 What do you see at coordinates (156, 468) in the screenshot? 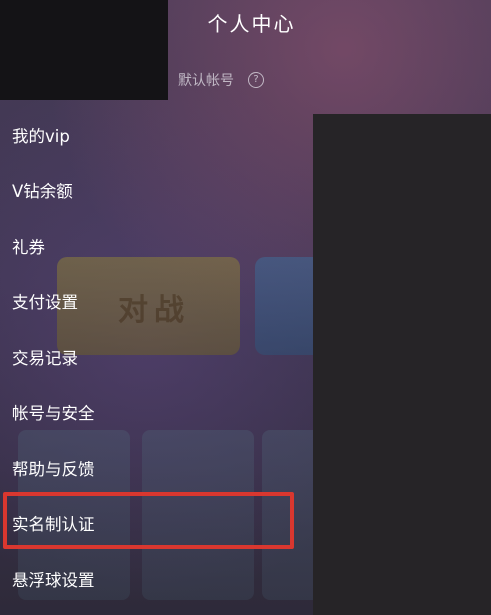
I see `menu-item-help-feedback: 帮助与反馈` at bounding box center [156, 468].